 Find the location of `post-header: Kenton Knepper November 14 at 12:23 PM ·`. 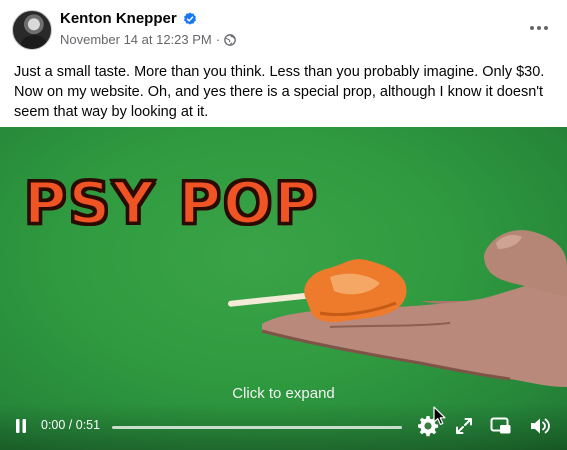

post-header: Kenton Knepper November 14 at 12:23 PM · is located at coordinates (283, 28).